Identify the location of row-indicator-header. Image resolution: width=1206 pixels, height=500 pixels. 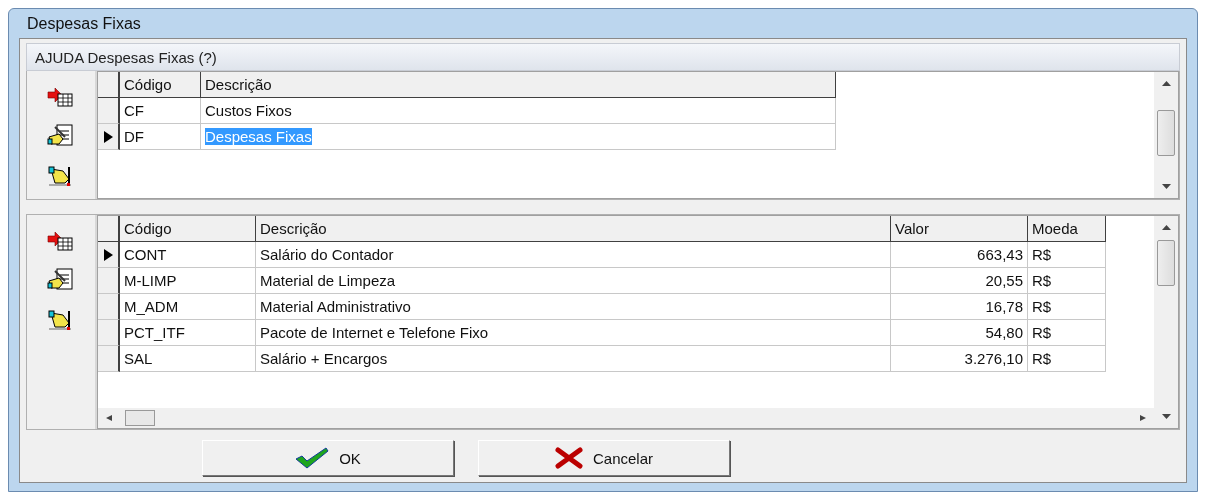
(109, 85).